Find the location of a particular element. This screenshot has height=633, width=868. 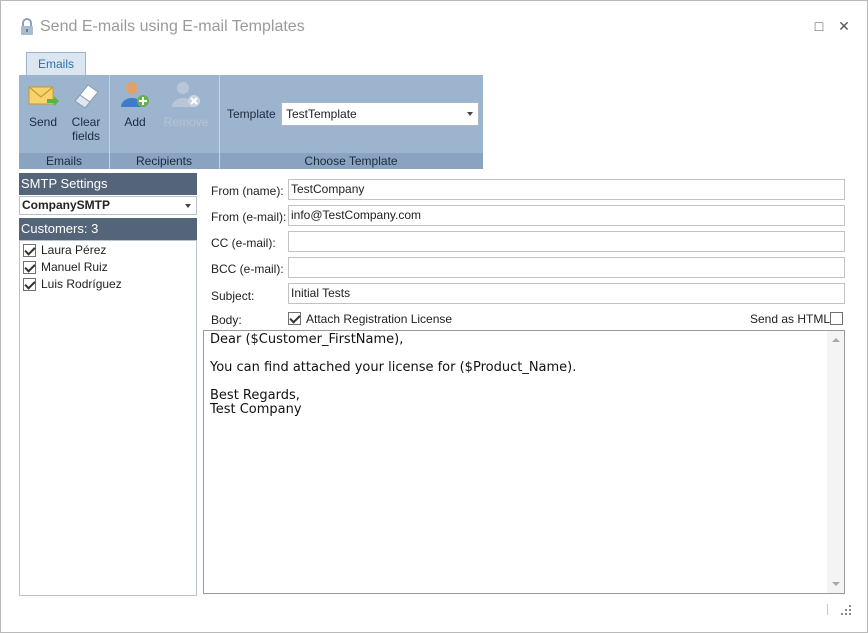

list-item: Manuel Ruiz is located at coordinates (108, 267).